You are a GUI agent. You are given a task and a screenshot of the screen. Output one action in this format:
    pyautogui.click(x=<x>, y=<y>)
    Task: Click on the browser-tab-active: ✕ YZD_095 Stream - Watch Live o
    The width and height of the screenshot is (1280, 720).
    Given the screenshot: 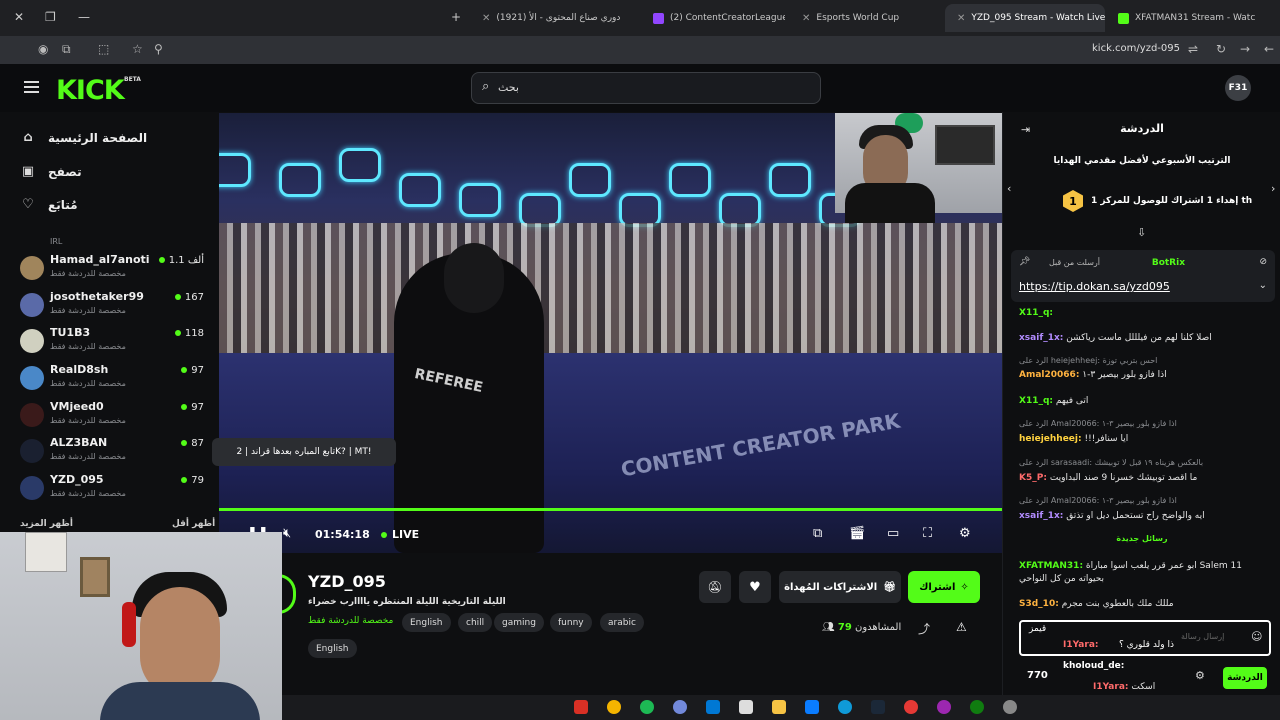 What is the action you would take?
    pyautogui.click(x=1025, y=18)
    